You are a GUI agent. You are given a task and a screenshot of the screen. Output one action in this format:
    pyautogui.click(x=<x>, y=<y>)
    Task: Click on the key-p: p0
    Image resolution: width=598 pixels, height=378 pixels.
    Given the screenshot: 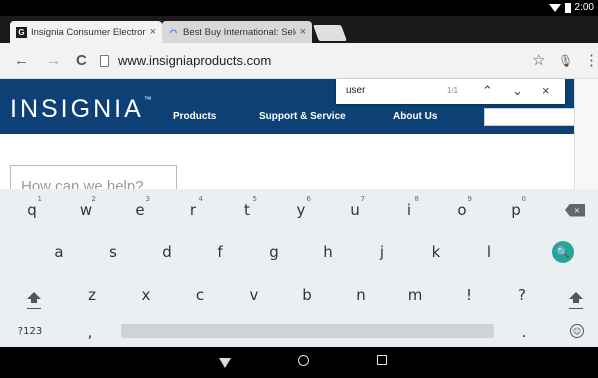 What is the action you would take?
    pyautogui.click(x=516, y=210)
    